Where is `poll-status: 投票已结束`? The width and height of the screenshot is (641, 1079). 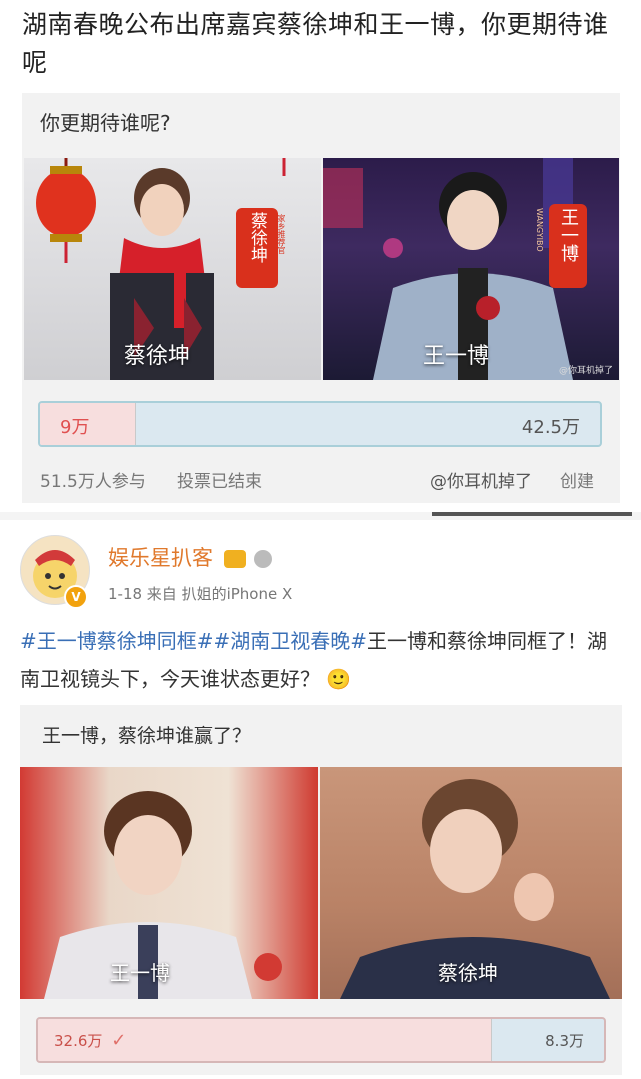
poll-status: 投票已结束 is located at coordinates (219, 482).